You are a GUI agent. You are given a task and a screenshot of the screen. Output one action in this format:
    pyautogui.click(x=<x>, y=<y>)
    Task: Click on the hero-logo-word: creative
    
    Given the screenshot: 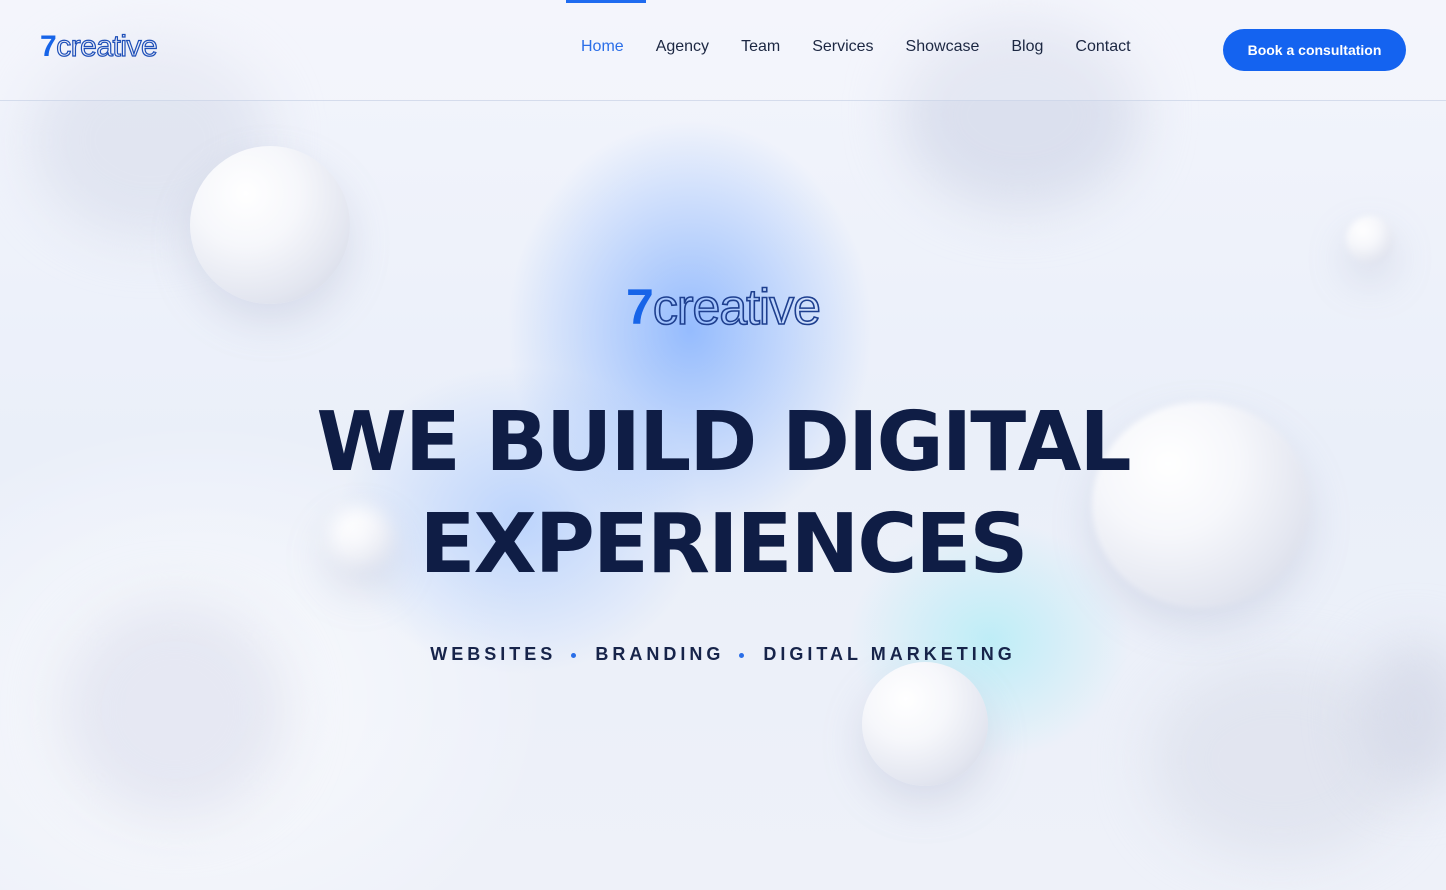 What is the action you would take?
    pyautogui.click(x=737, y=307)
    